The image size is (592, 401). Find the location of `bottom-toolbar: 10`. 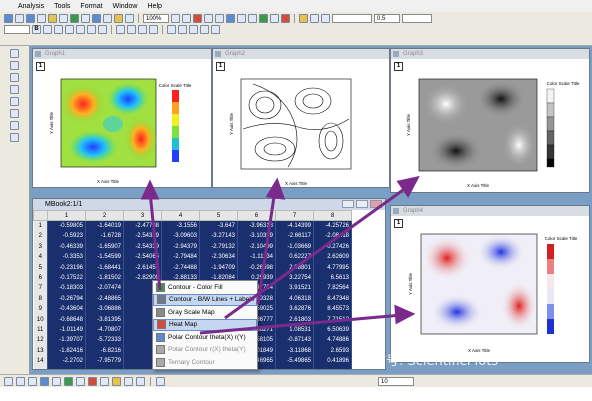

bottom-toolbar: 10 is located at coordinates (296, 380).